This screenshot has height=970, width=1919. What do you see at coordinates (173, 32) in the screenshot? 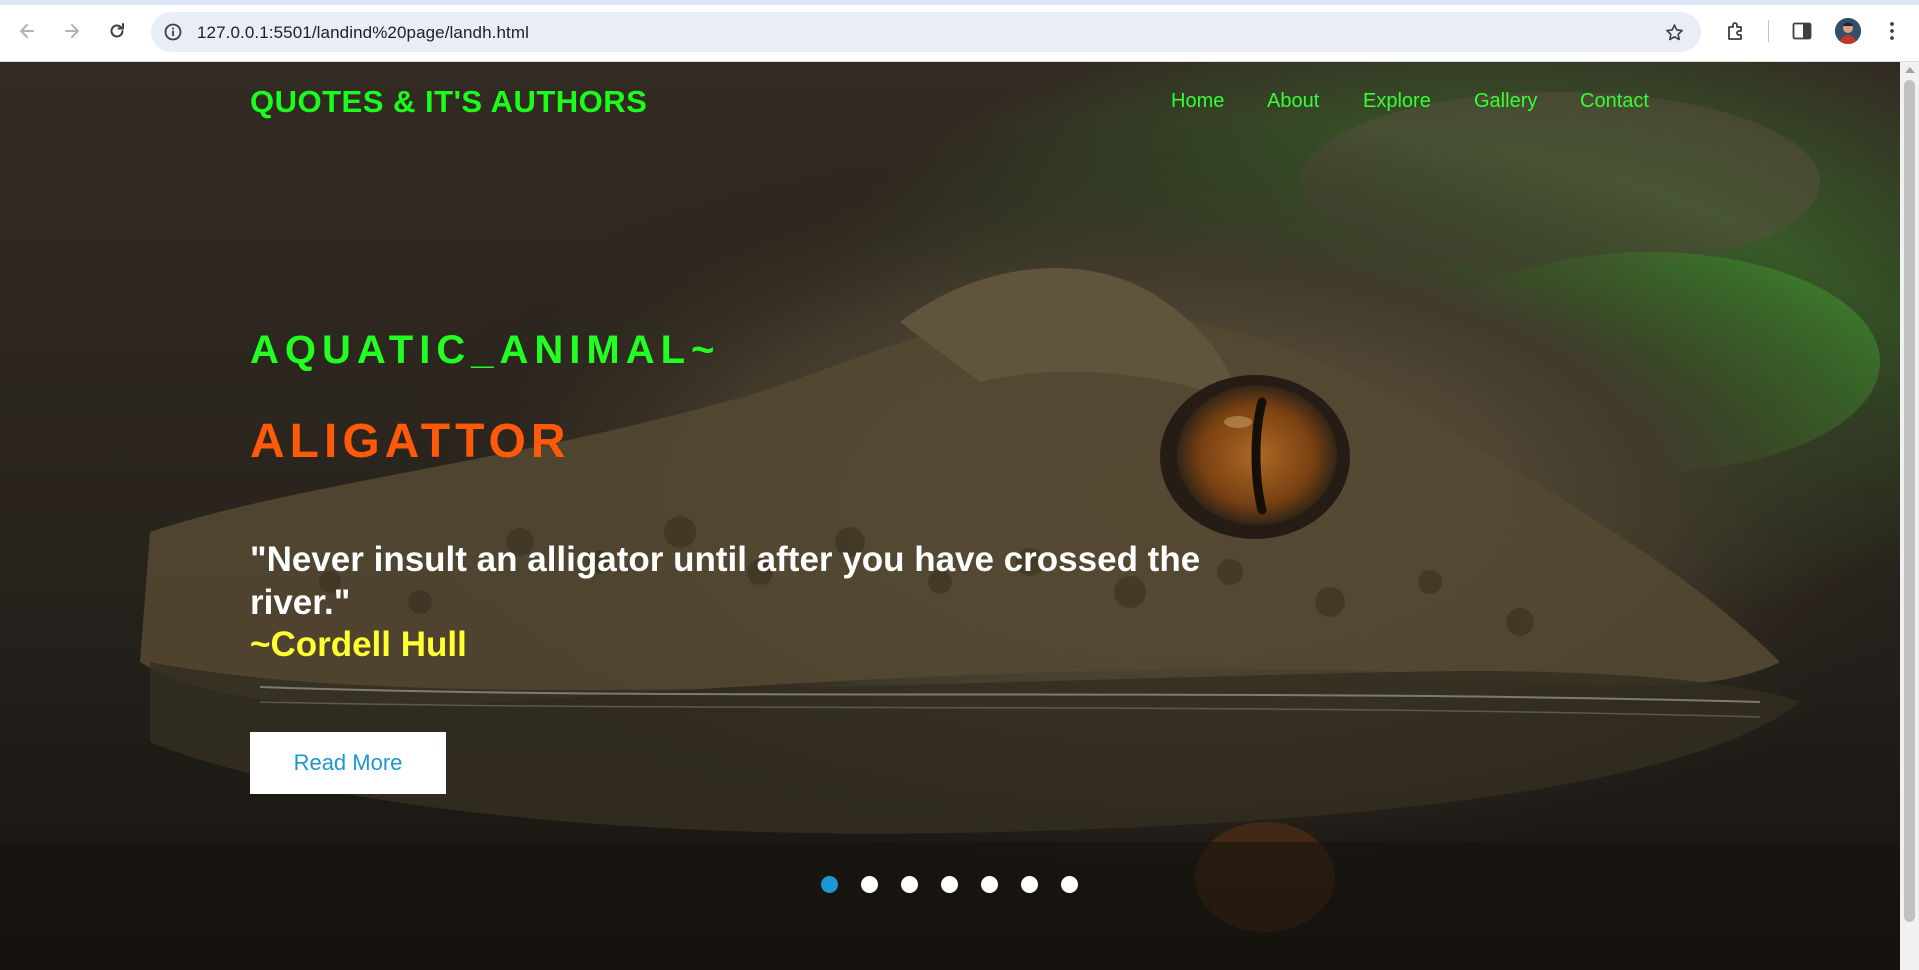
I see `info-icon` at bounding box center [173, 32].